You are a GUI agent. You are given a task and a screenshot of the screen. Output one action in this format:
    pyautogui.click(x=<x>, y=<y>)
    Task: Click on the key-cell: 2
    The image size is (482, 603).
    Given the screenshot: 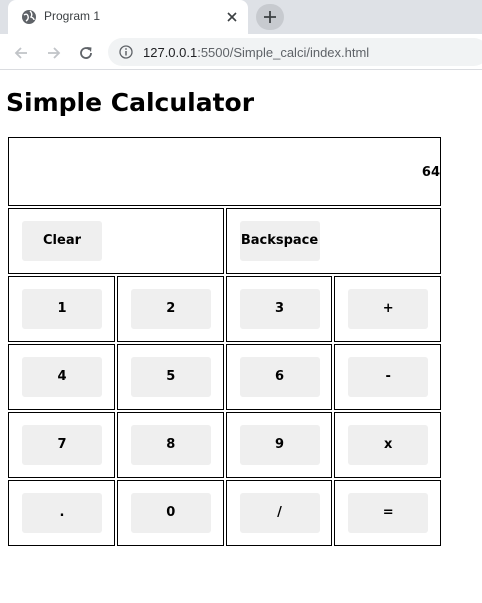 What is the action you would take?
    pyautogui.click(x=170, y=309)
    